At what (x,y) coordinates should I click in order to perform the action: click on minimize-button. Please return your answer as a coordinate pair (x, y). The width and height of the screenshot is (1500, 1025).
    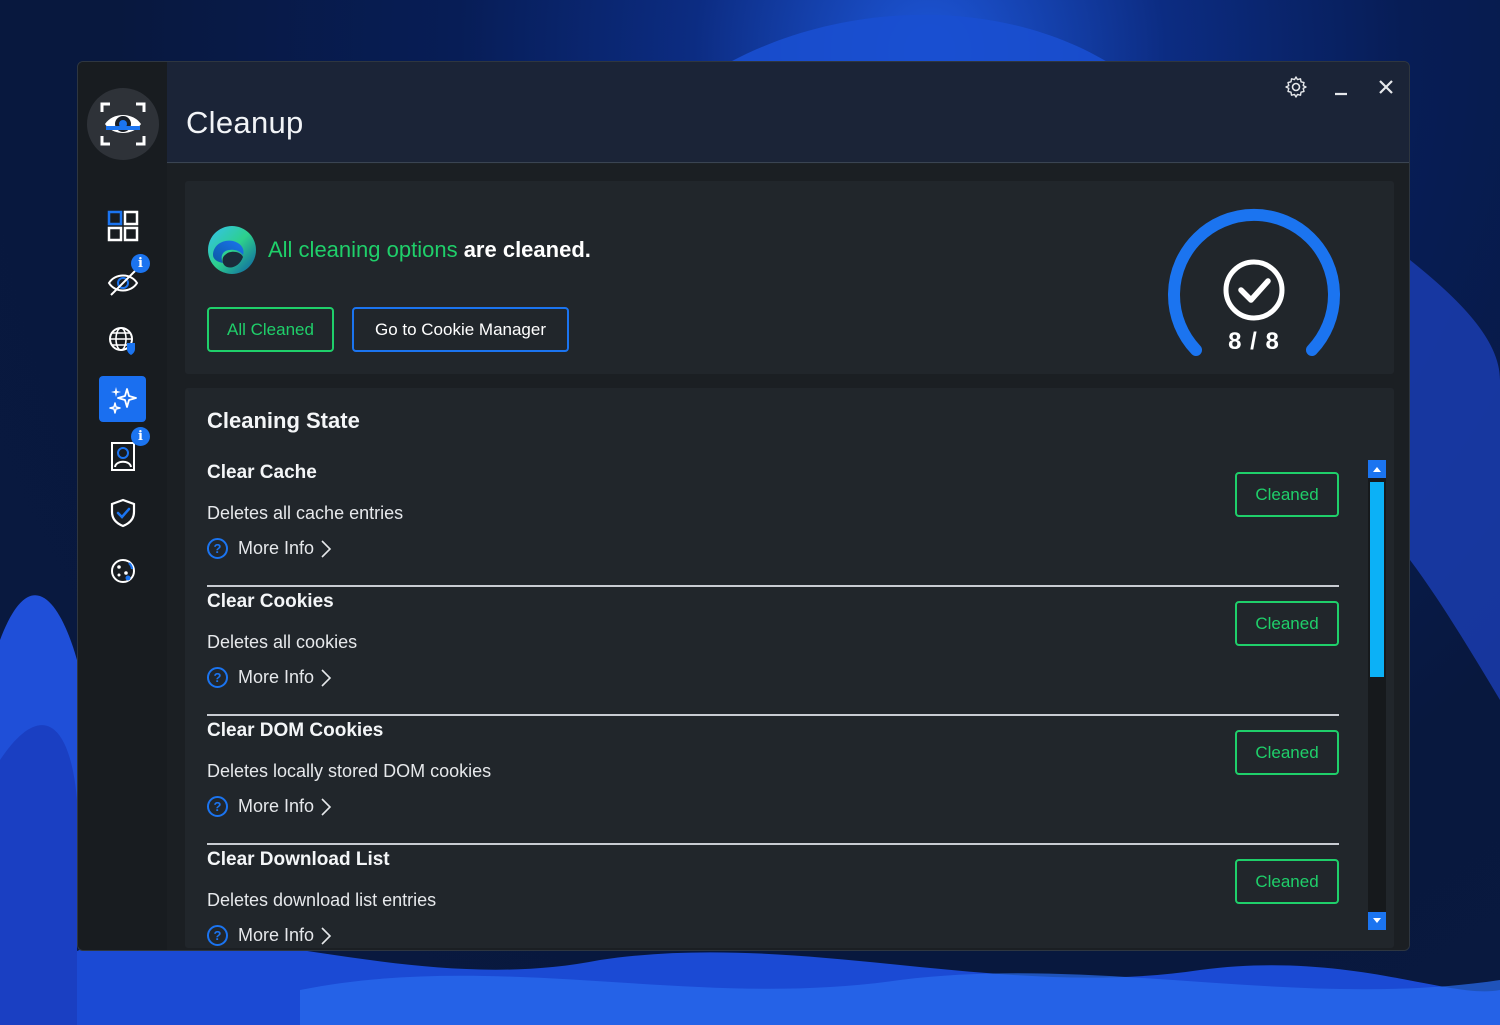
    Looking at the image, I should click on (1341, 87).